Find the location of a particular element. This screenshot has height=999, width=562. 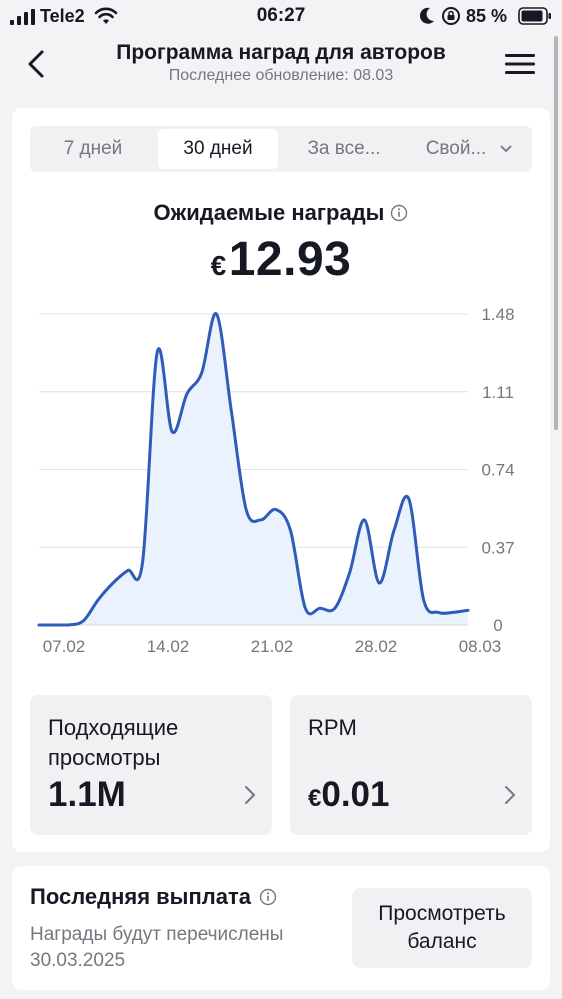

rpm-label: RPM is located at coordinates (332, 727).